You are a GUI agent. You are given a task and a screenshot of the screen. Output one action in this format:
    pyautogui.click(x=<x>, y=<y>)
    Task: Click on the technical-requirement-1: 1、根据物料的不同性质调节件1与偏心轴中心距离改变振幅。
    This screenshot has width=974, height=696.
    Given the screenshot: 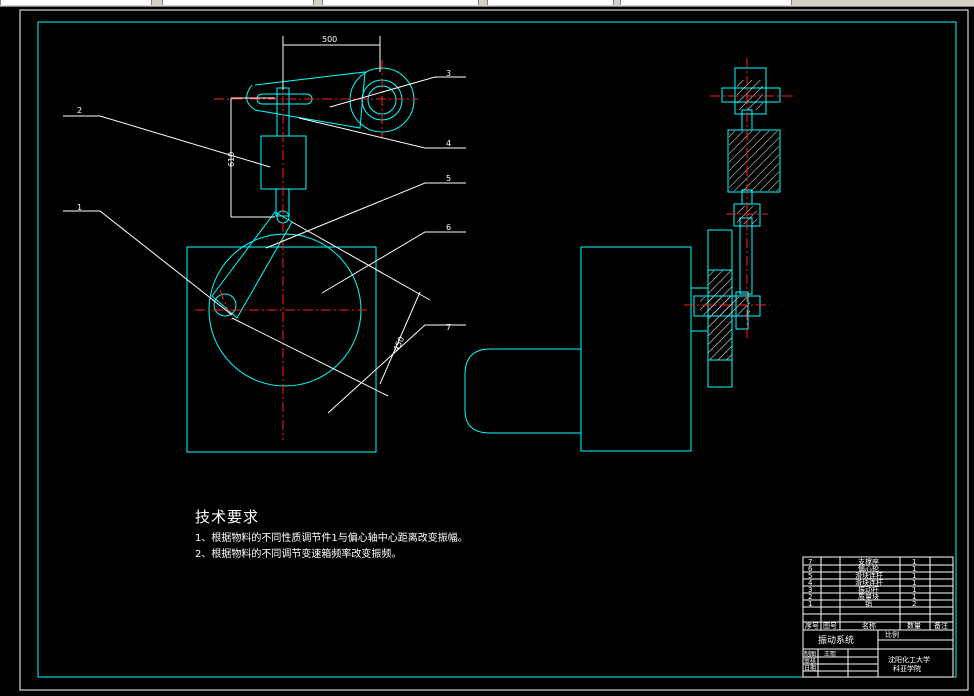 What is the action you would take?
    pyautogui.click(x=331, y=538)
    